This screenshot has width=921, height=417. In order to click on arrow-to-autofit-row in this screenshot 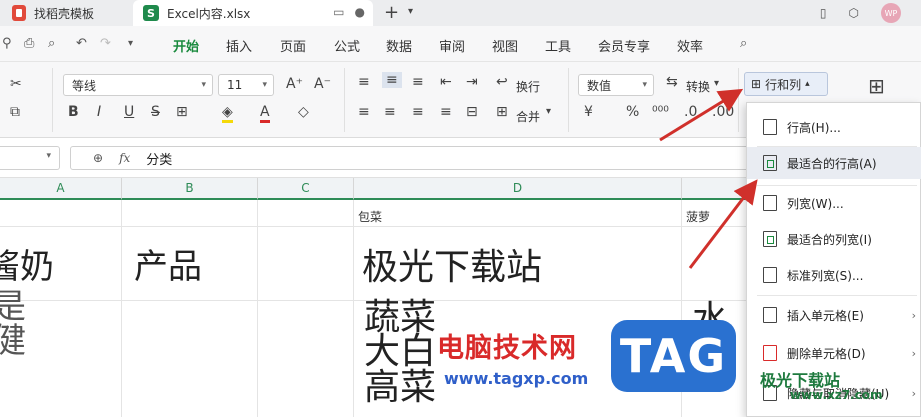, I will do `click(723, 224)`.